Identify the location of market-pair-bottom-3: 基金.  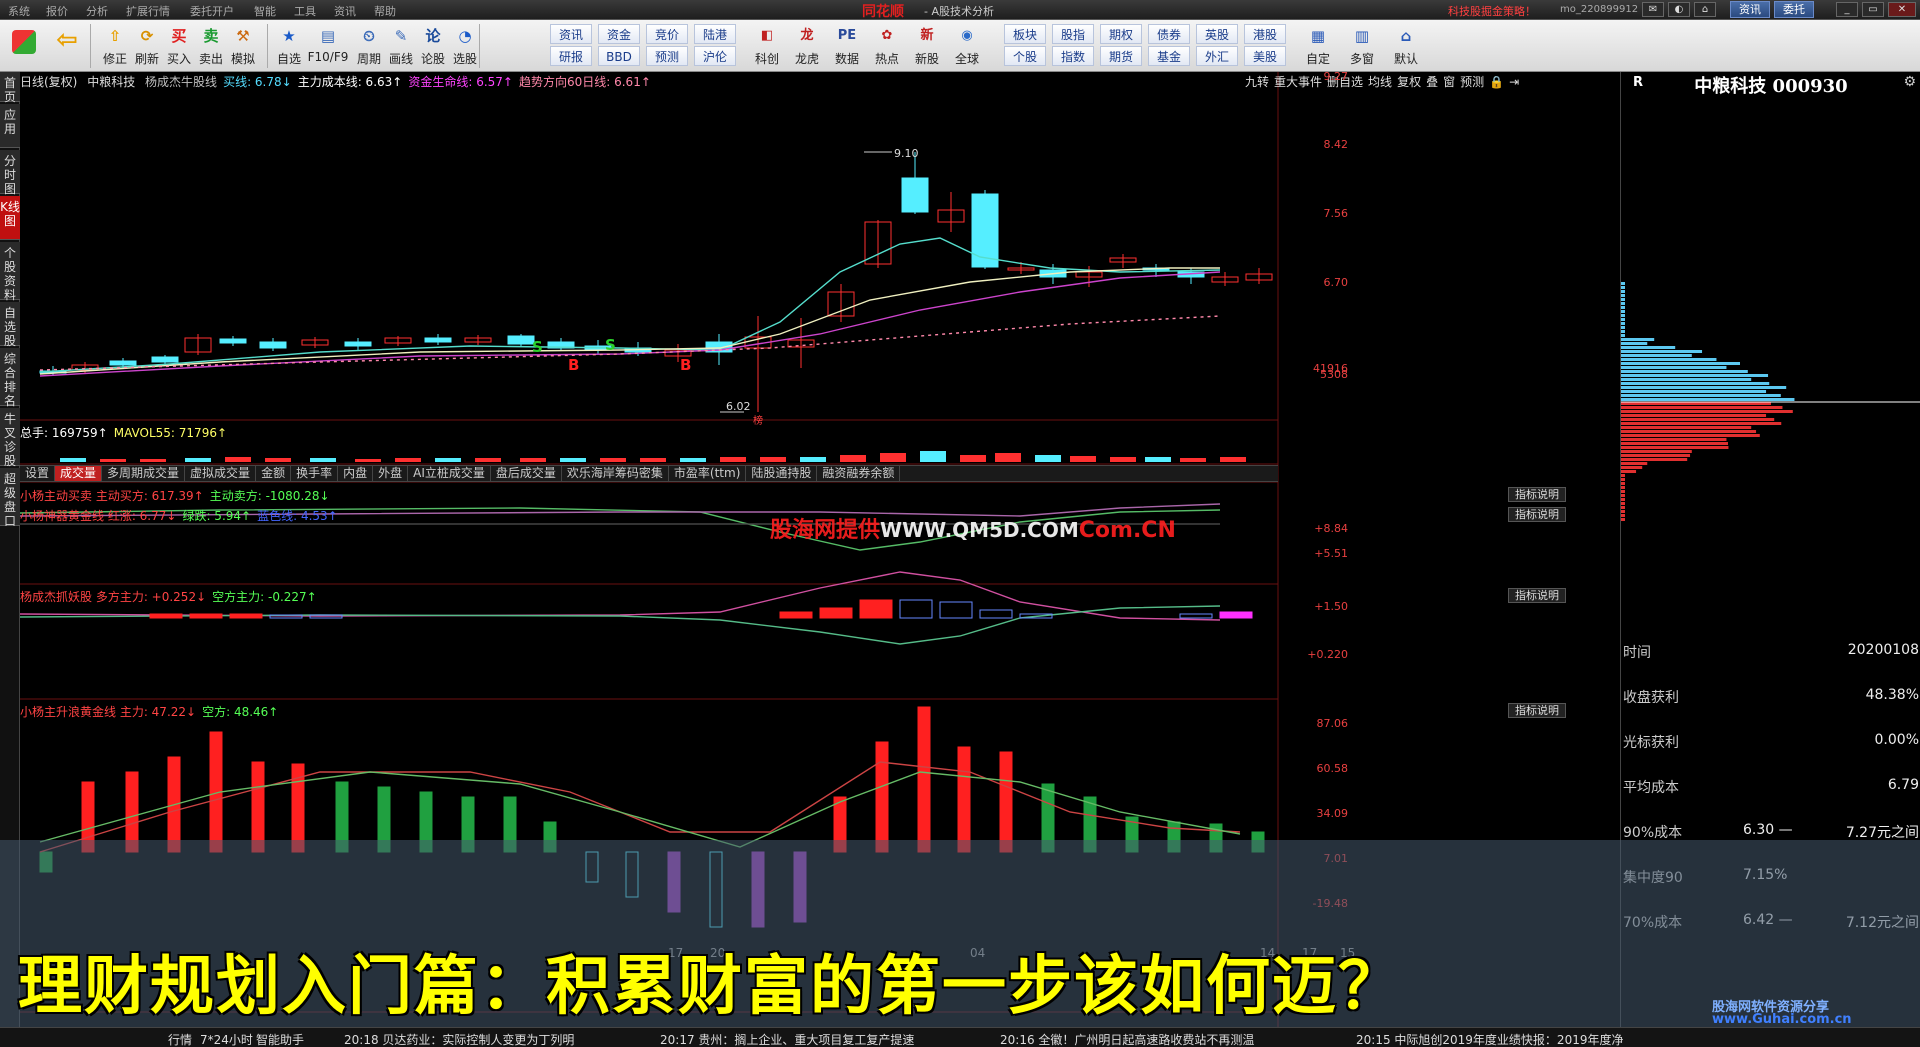
(1169, 56).